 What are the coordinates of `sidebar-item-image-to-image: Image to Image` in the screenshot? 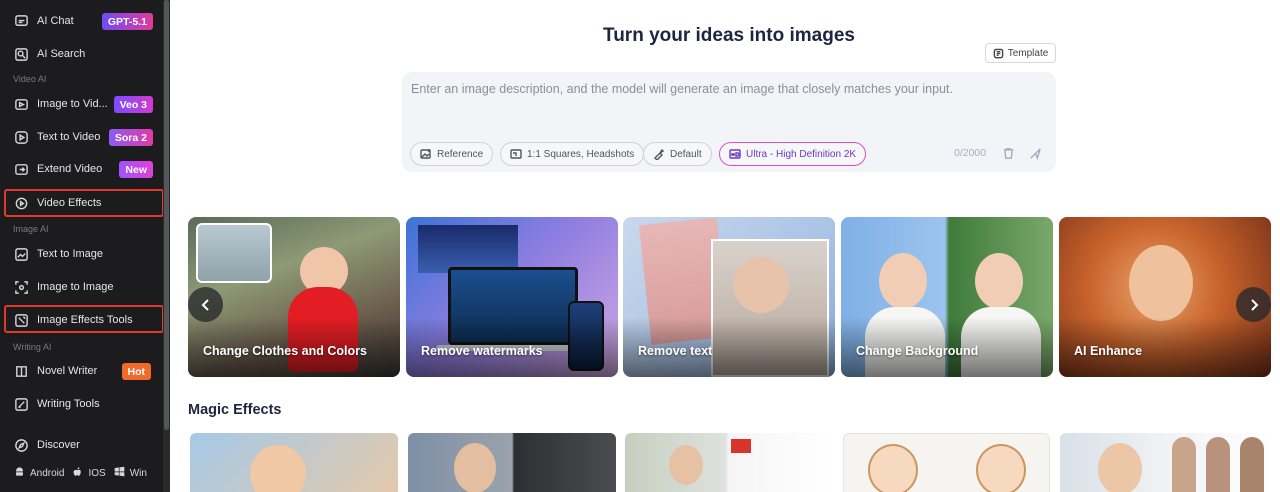 It's located at (81, 287).